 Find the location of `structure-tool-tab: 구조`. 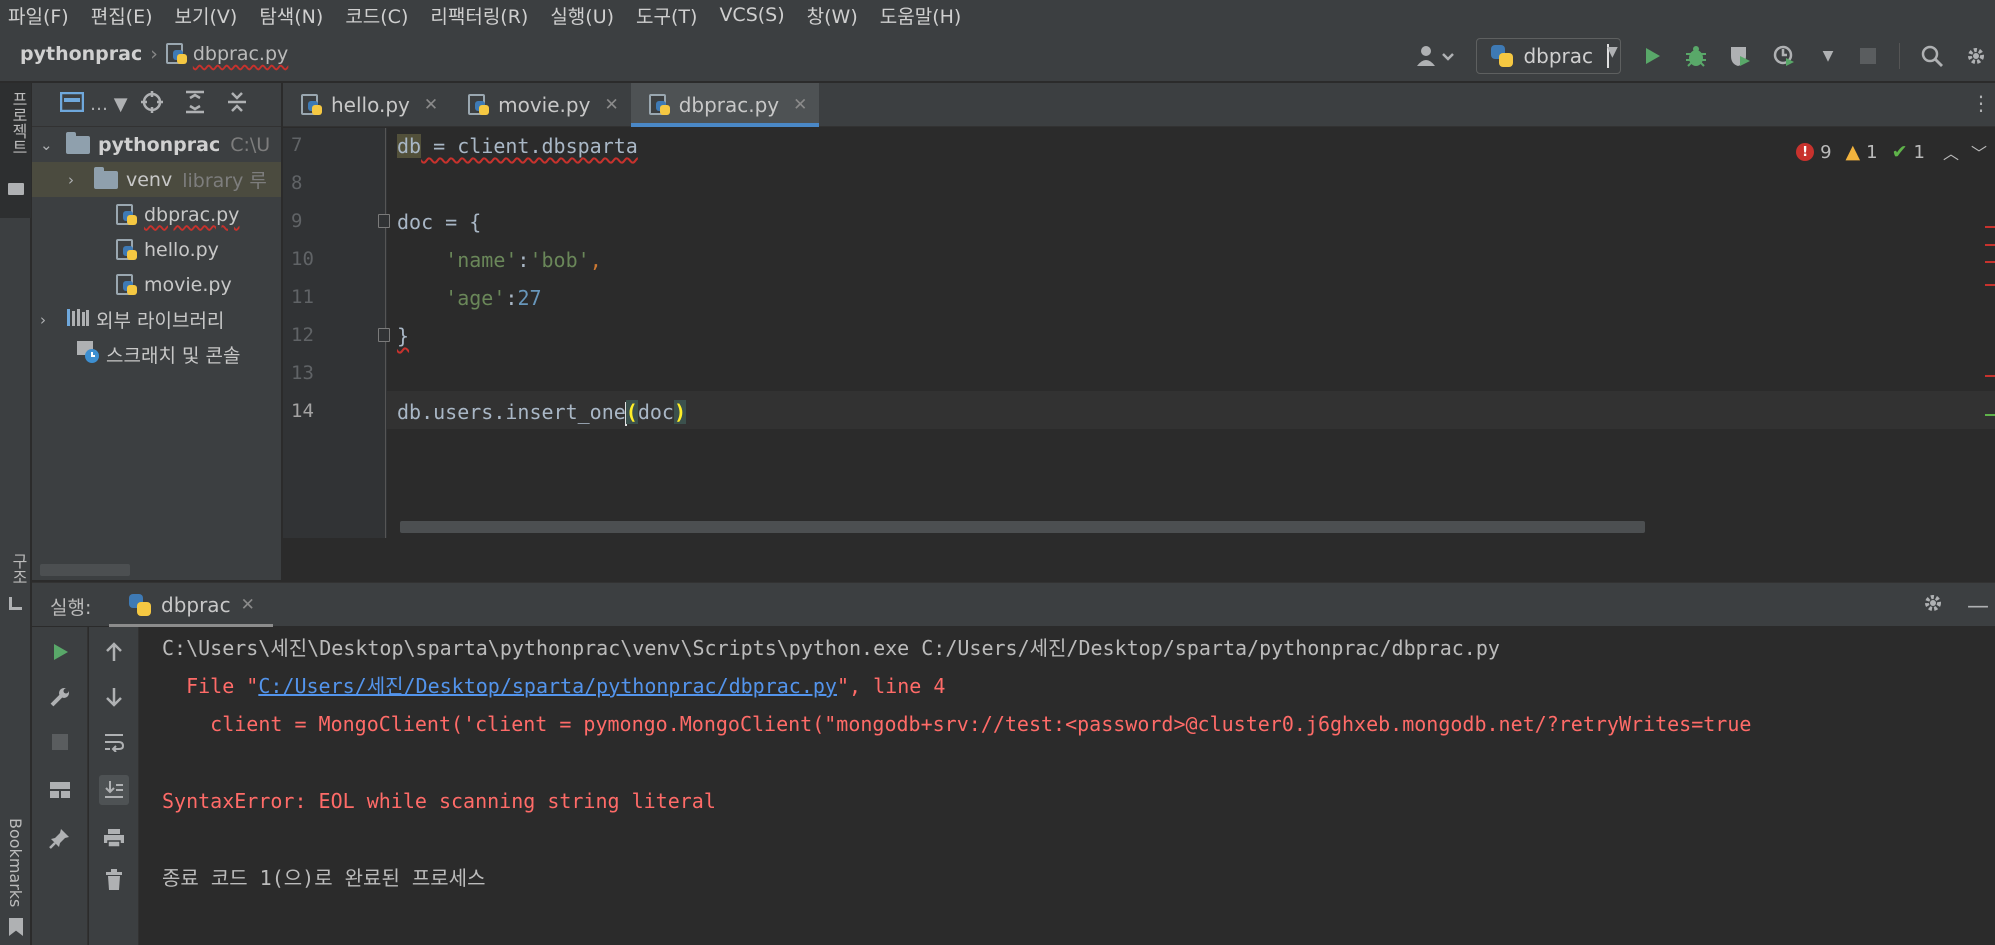

structure-tool-tab: 구조 is located at coordinates (15, 588).